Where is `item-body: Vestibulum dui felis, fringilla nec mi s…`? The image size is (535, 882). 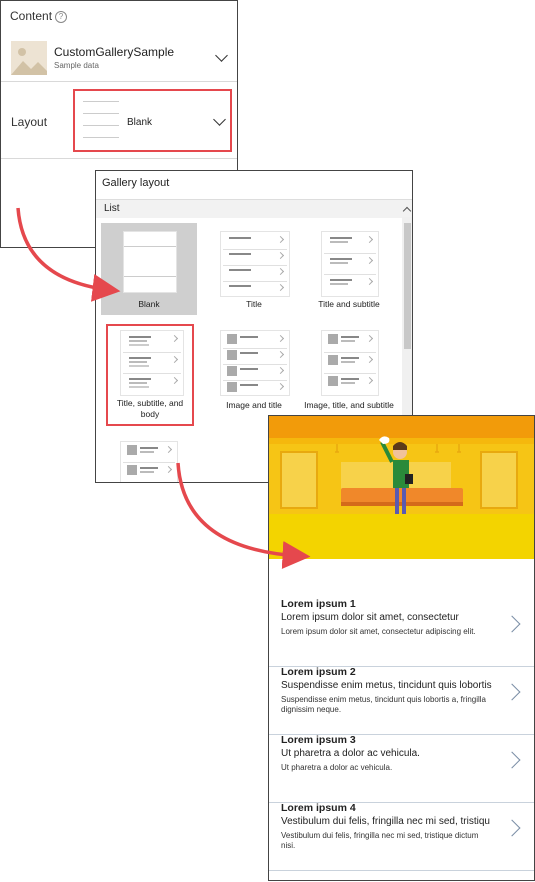
item-body: Vestibulum dui felis, fringilla nec mi s… is located at coordinates (380, 840).